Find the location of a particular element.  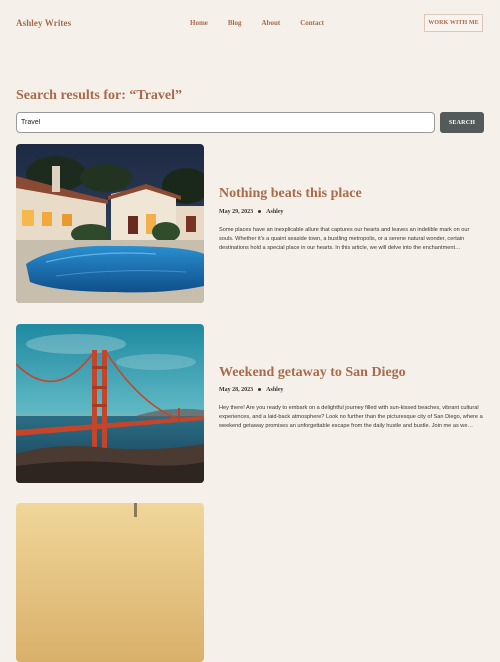

post-meta: May 29, 2023 Ashley is located at coordinates (251, 212).